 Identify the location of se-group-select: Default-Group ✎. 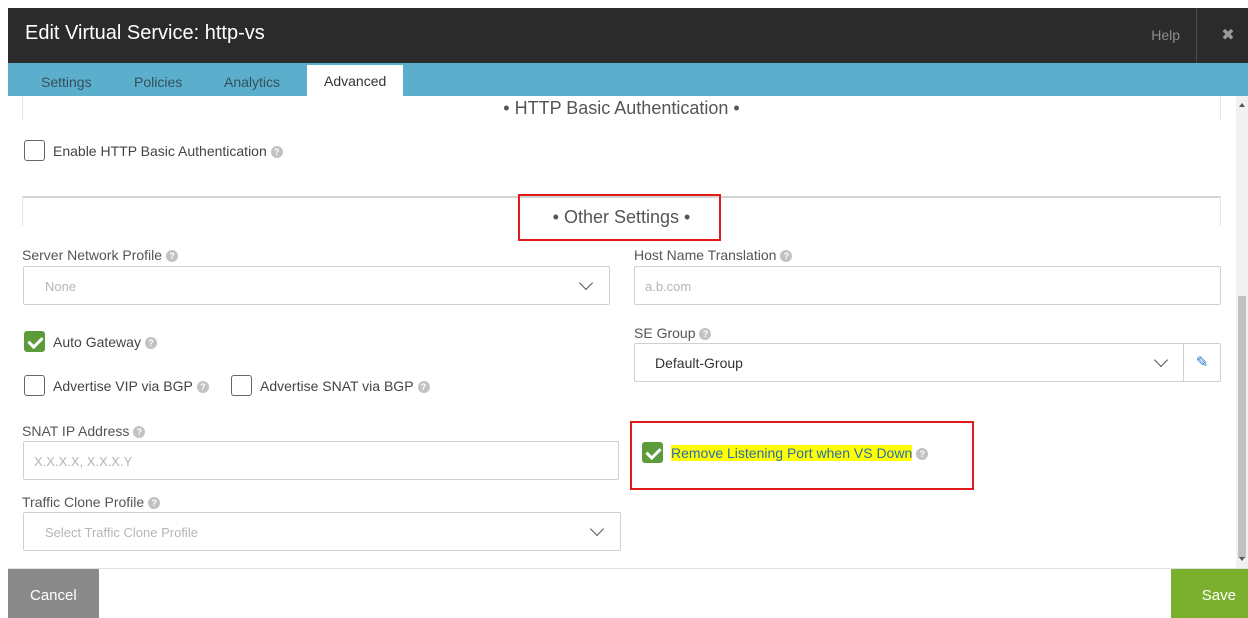
(927, 362).